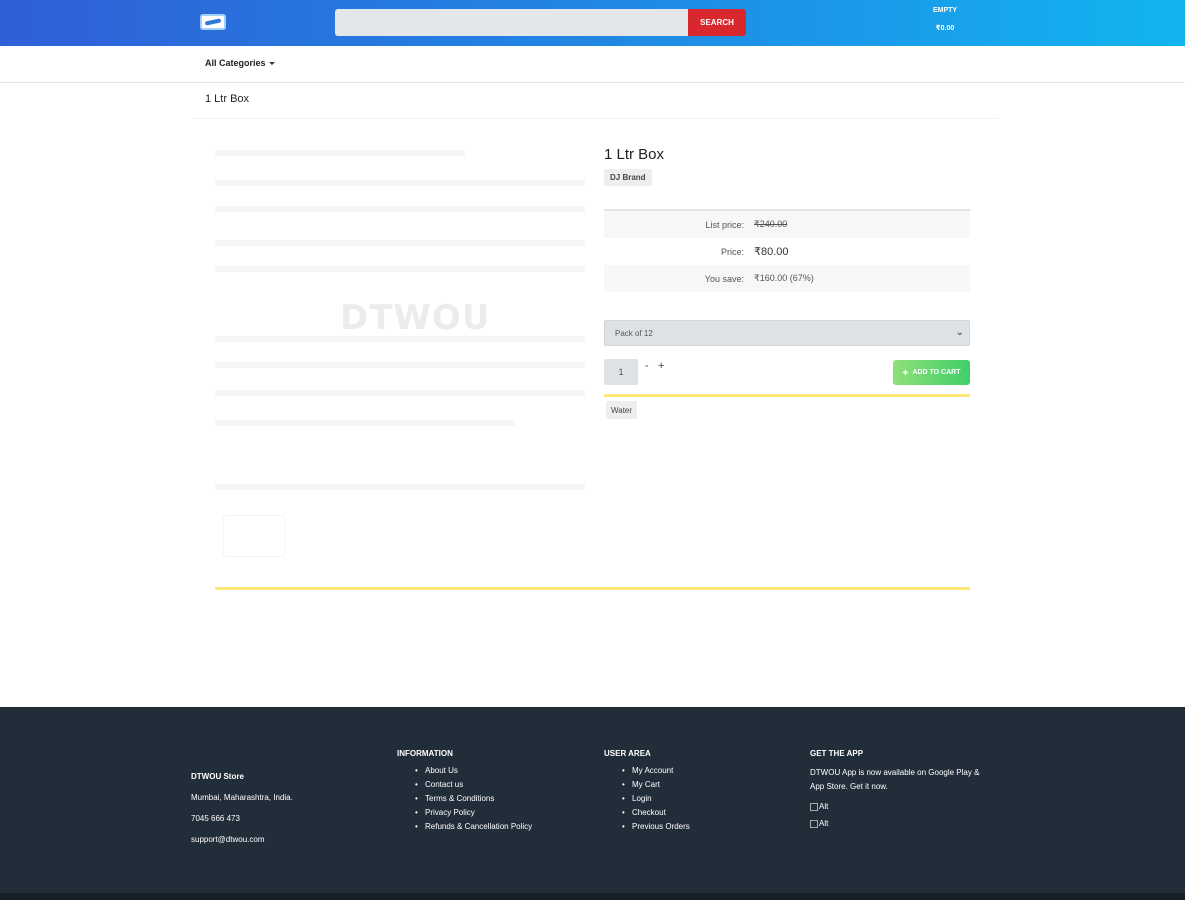 The width and height of the screenshot is (1185, 900). Describe the element at coordinates (242, 797) in the screenshot. I see `store-address: Mumbai, Maharashtra, India.` at that location.